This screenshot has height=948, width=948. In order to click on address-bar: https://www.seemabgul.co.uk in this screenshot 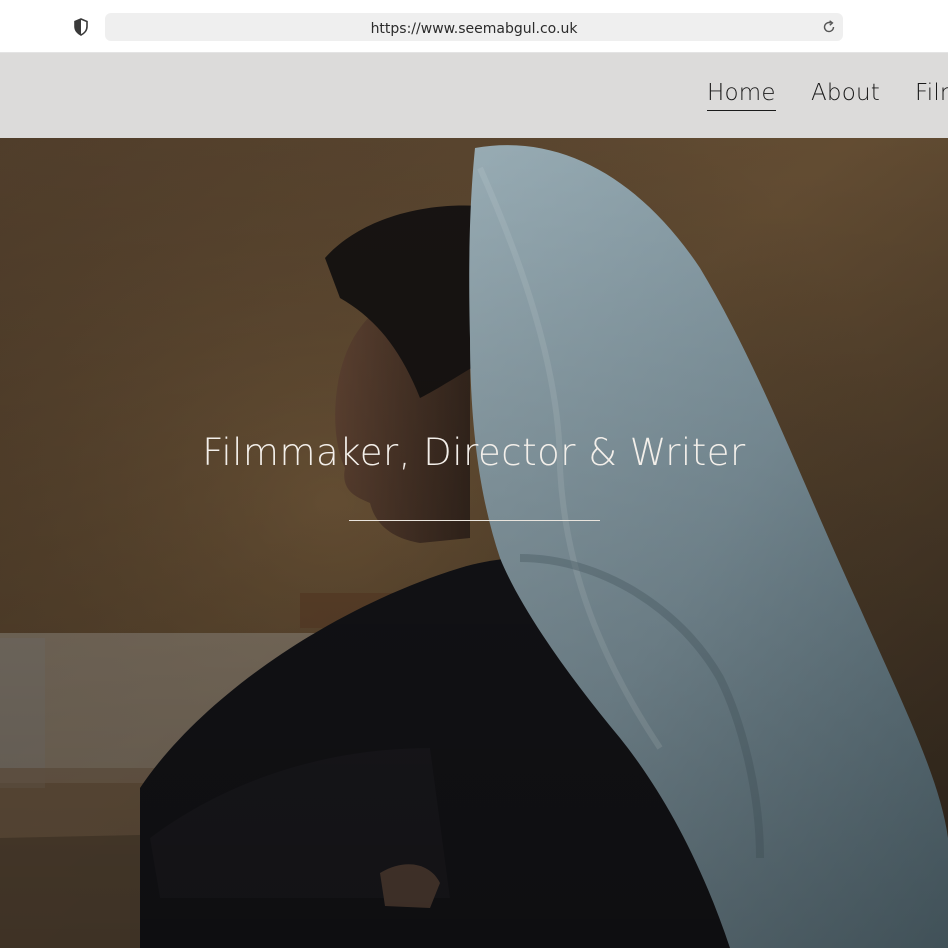, I will do `click(474, 27)`.